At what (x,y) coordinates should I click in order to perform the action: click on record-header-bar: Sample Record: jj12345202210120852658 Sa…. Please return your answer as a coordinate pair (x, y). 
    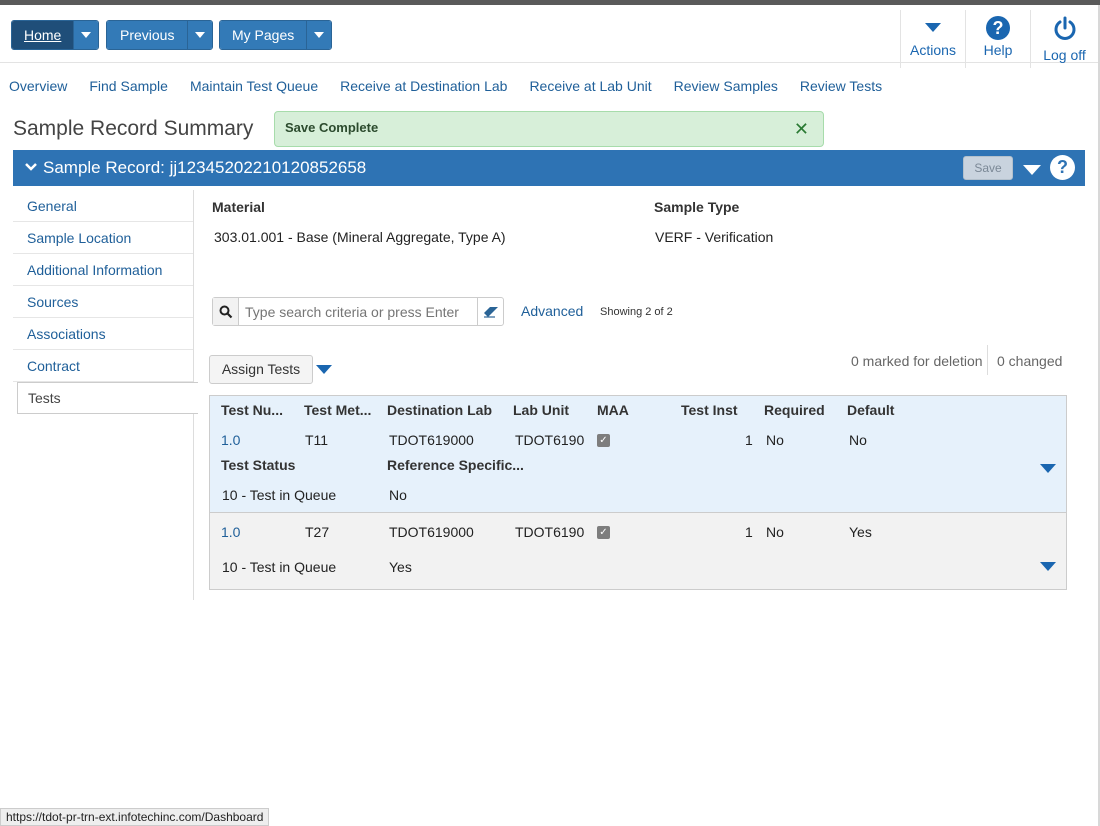
    Looking at the image, I should click on (549, 168).